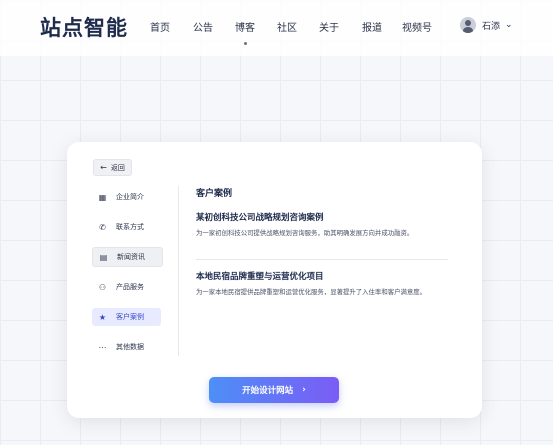 This screenshot has width=553, height=445. I want to click on nav-reports: 报道, so click(372, 26).